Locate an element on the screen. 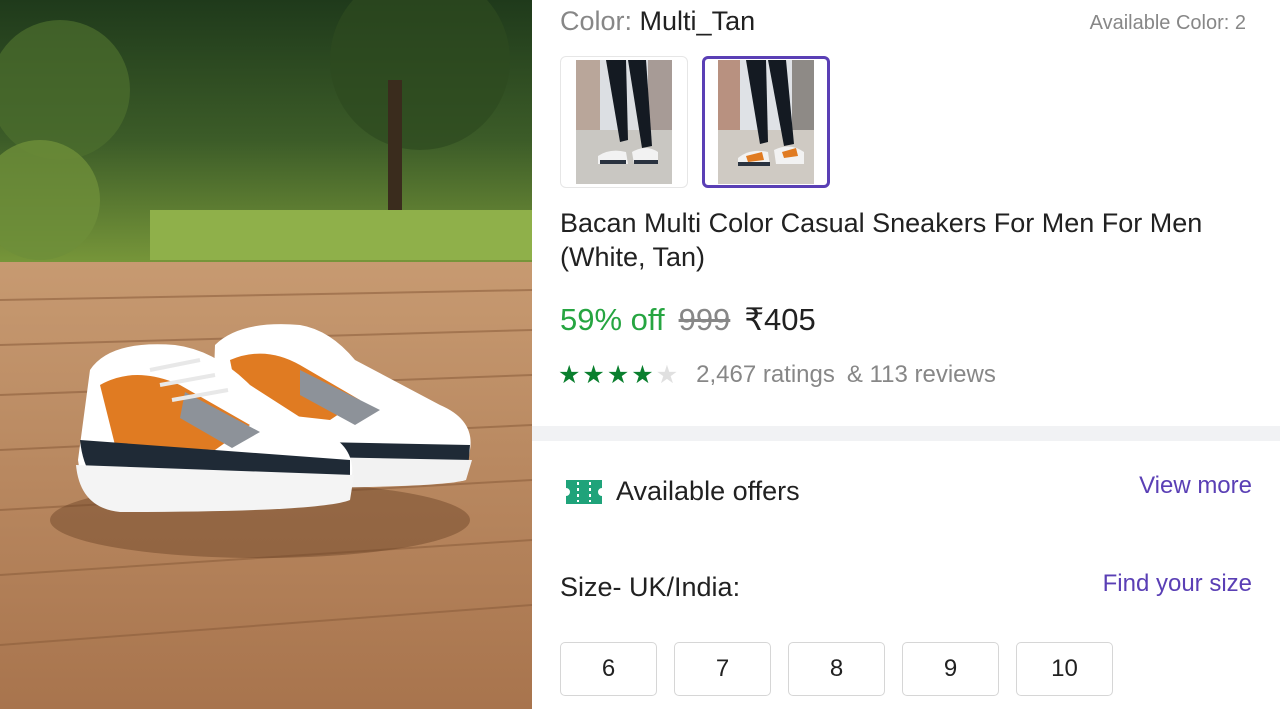  mrp-price: 999 is located at coordinates (704, 319).